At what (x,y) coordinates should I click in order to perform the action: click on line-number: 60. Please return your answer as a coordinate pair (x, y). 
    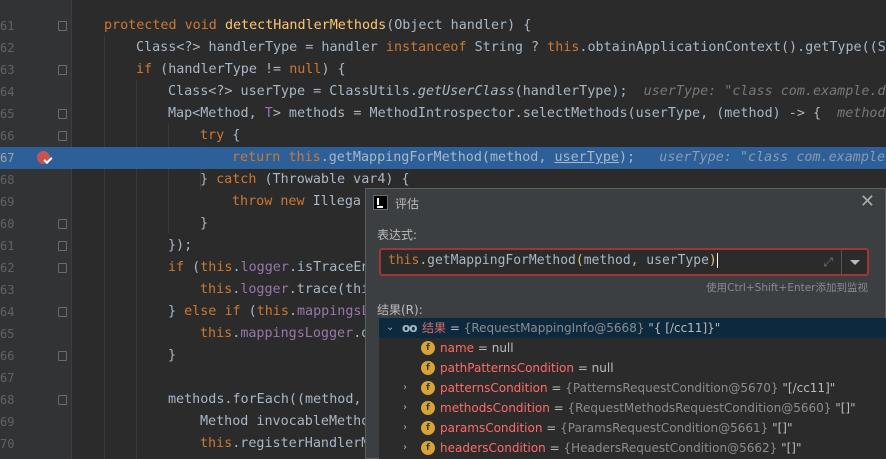
    Looking at the image, I should click on (7, 224).